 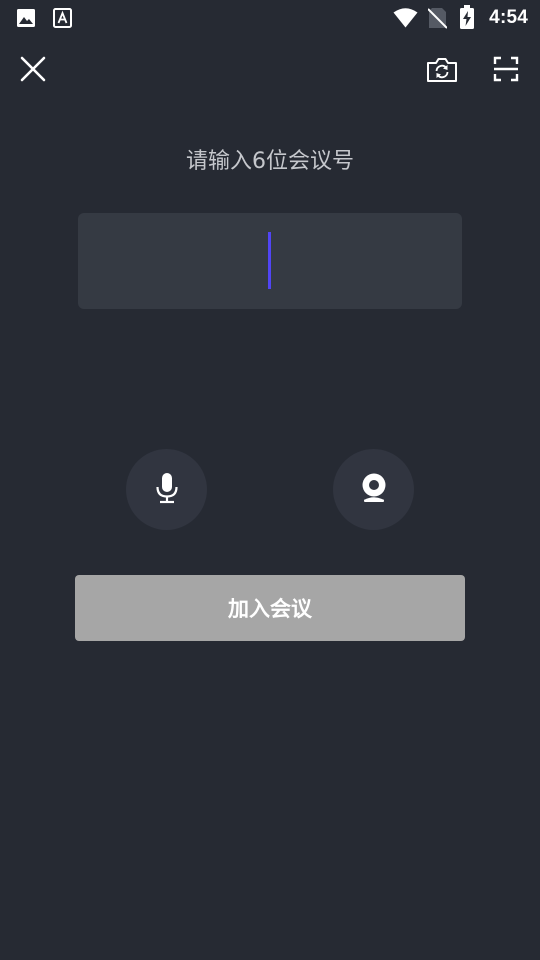 I want to click on camera-switch-icon, so click(x=442, y=72).